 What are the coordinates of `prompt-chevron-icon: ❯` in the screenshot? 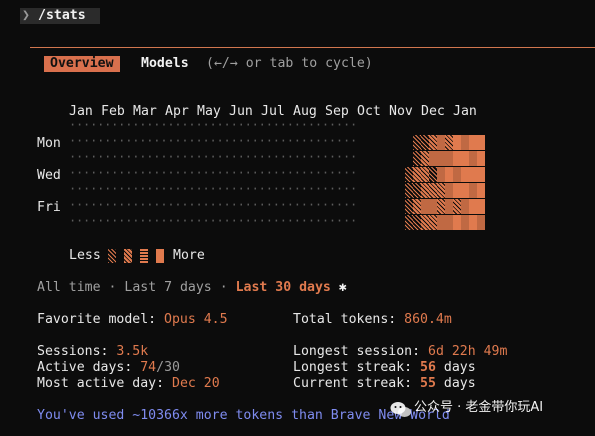 It's located at (26, 15).